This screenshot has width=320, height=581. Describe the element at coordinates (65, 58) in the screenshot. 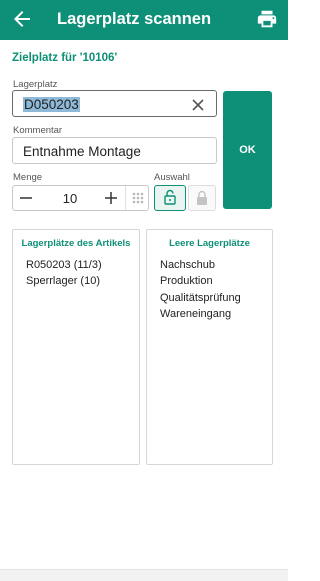

I see `target-location-heading: Zielplatz für '10106'` at that location.